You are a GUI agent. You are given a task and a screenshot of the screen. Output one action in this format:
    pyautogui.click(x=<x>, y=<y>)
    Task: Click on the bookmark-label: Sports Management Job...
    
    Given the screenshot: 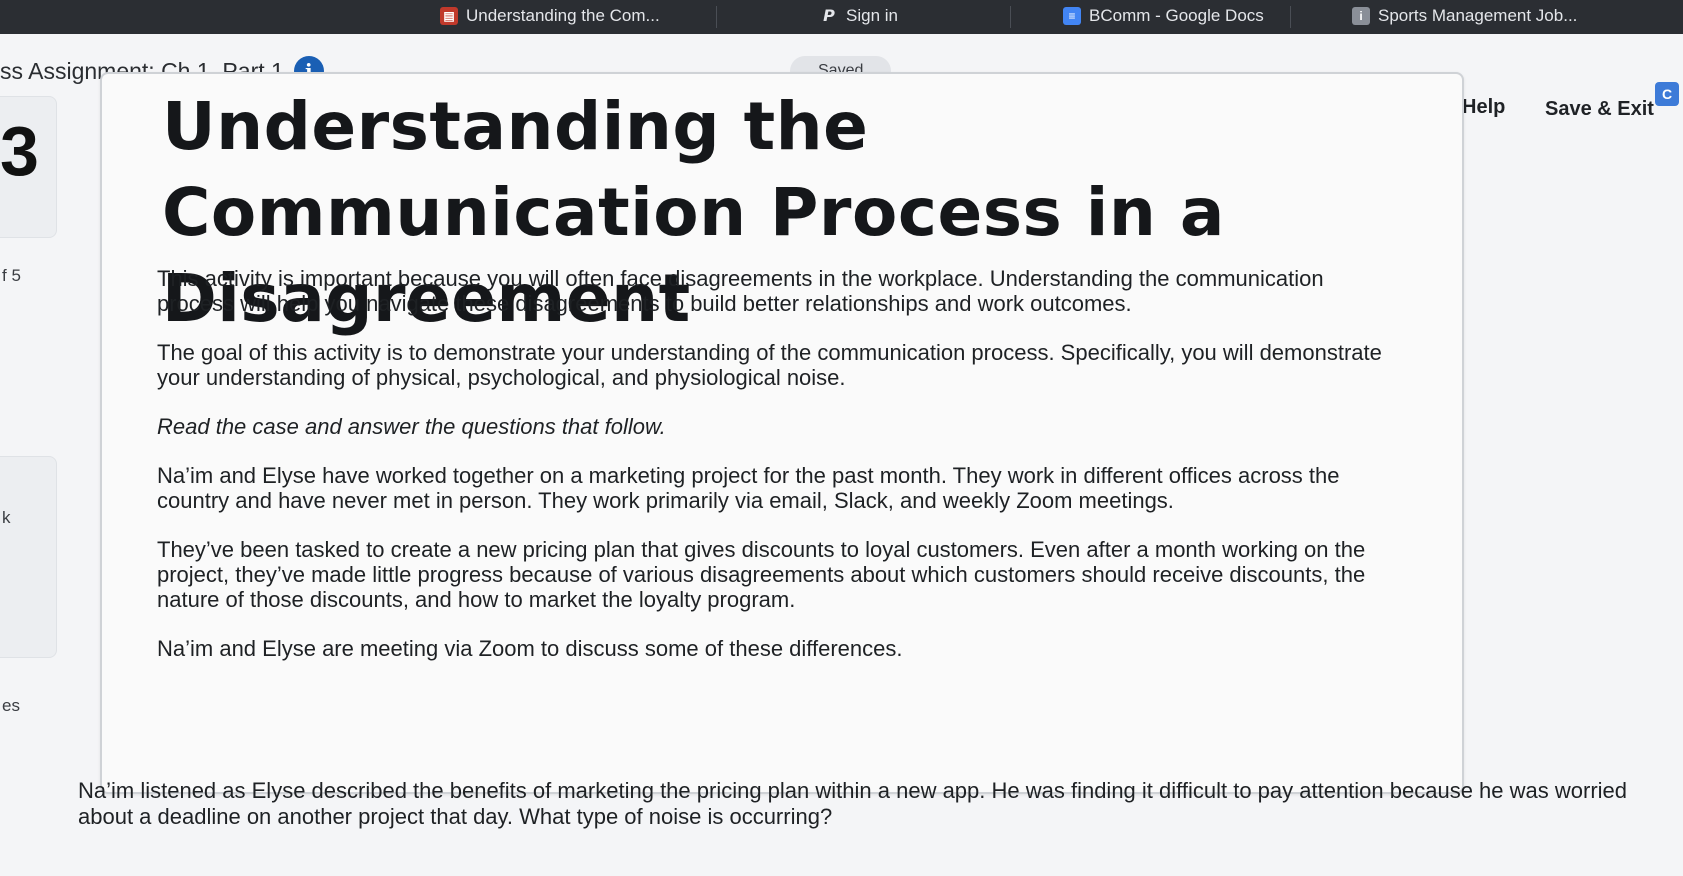 What is the action you would take?
    pyautogui.click(x=1478, y=15)
    